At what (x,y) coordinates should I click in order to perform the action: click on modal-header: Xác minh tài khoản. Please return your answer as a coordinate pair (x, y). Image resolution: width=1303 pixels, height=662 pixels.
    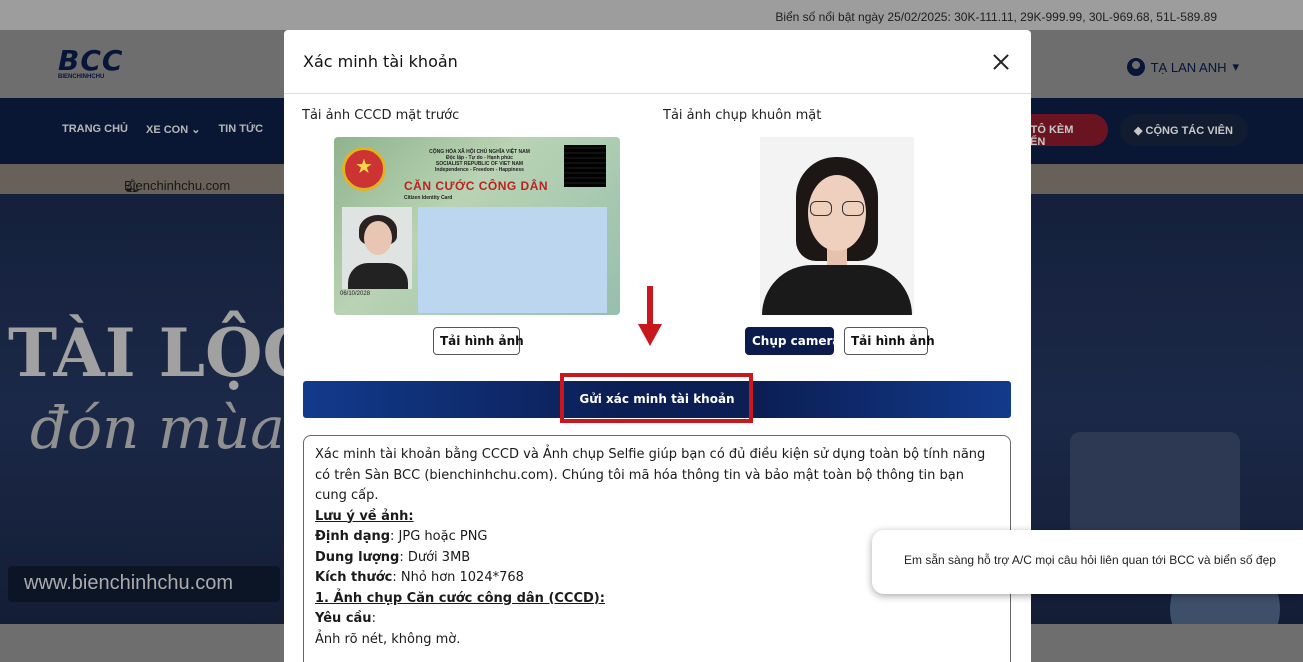
    Looking at the image, I should click on (657, 62).